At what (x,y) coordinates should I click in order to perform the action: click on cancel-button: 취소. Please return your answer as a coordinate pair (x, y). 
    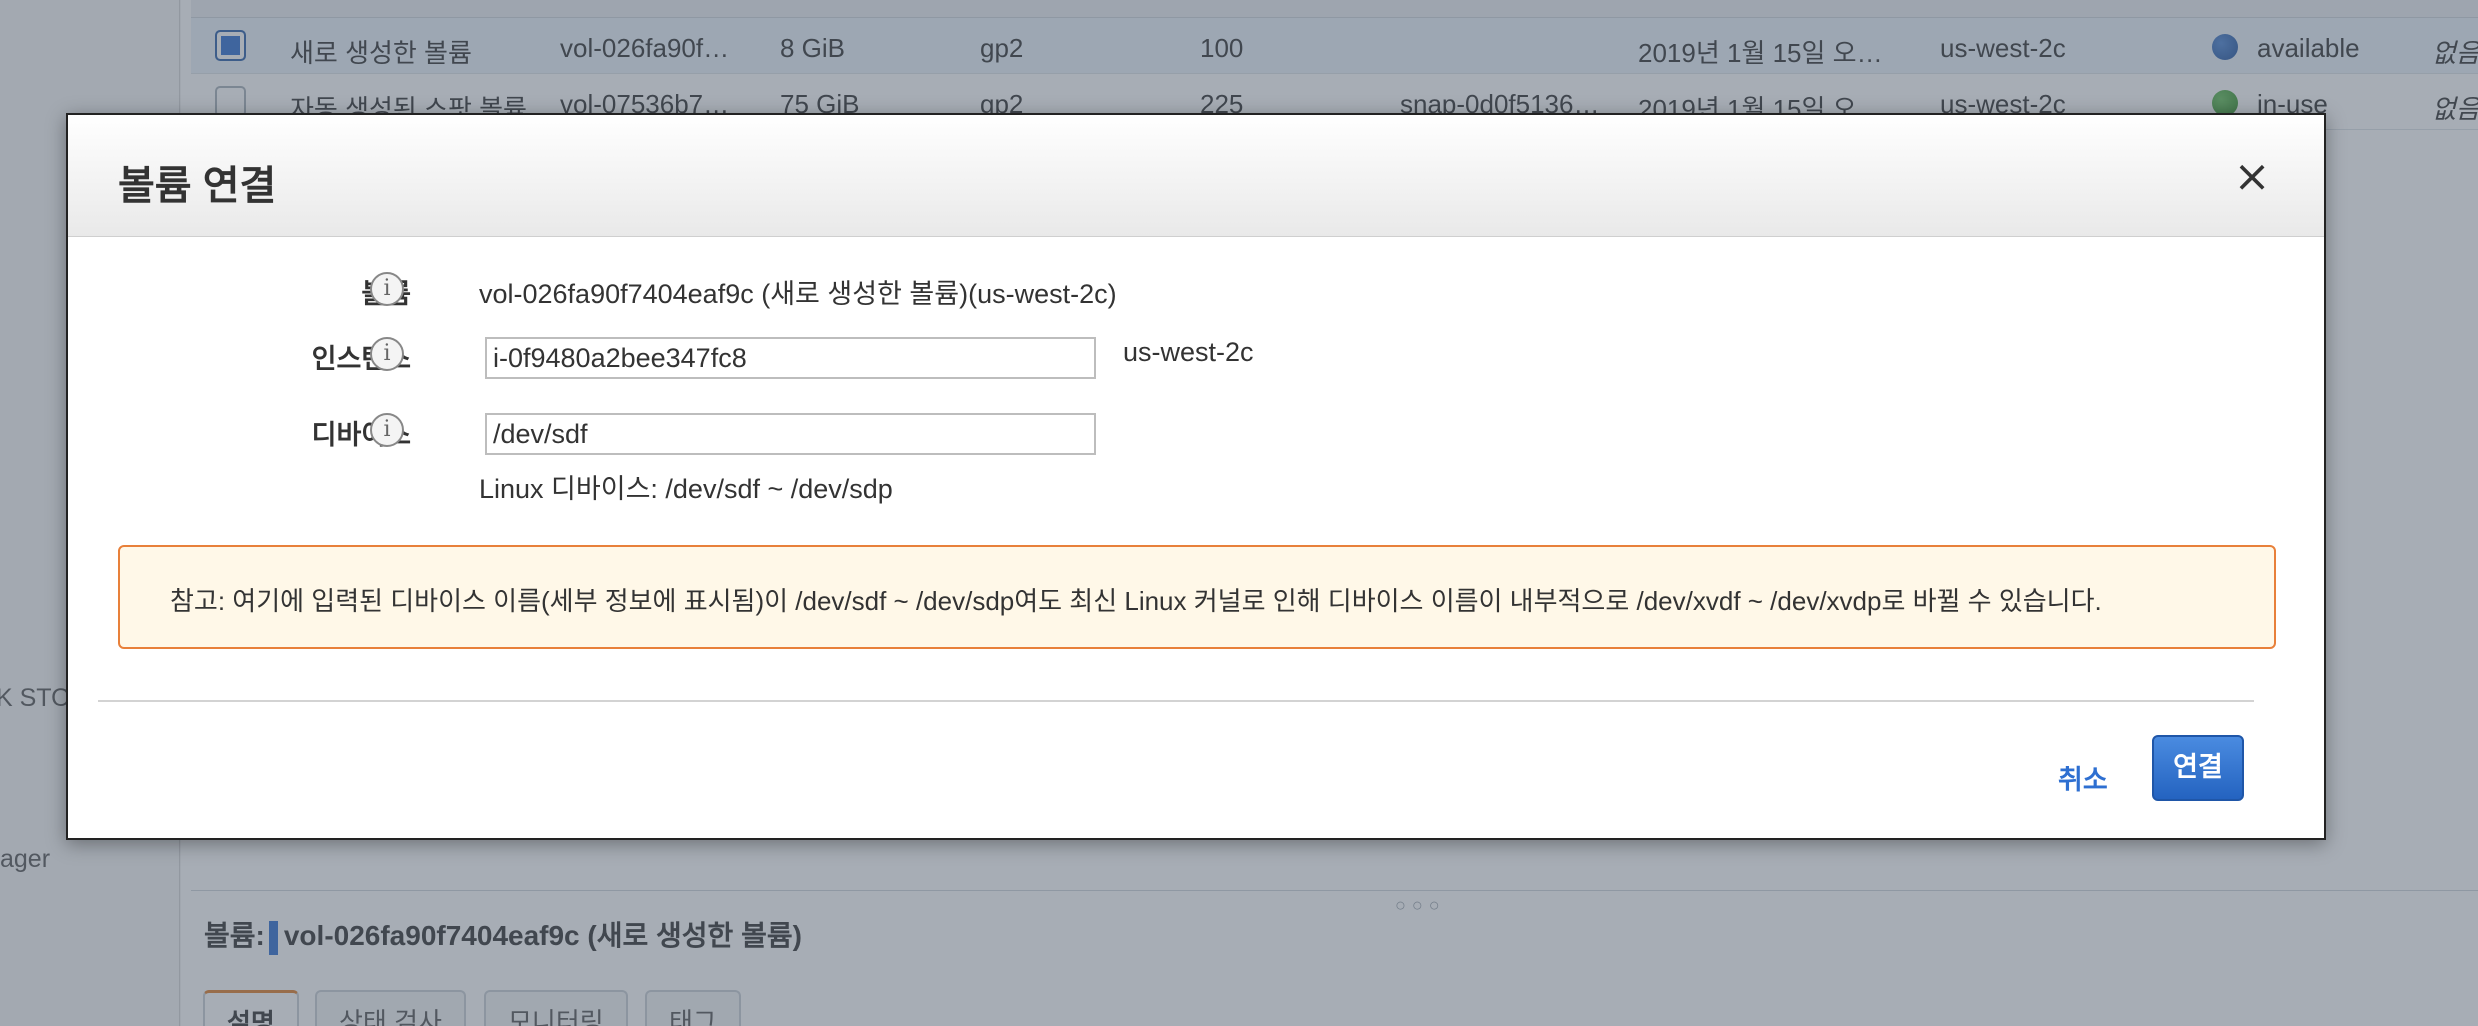
    Looking at the image, I should click on (2083, 777).